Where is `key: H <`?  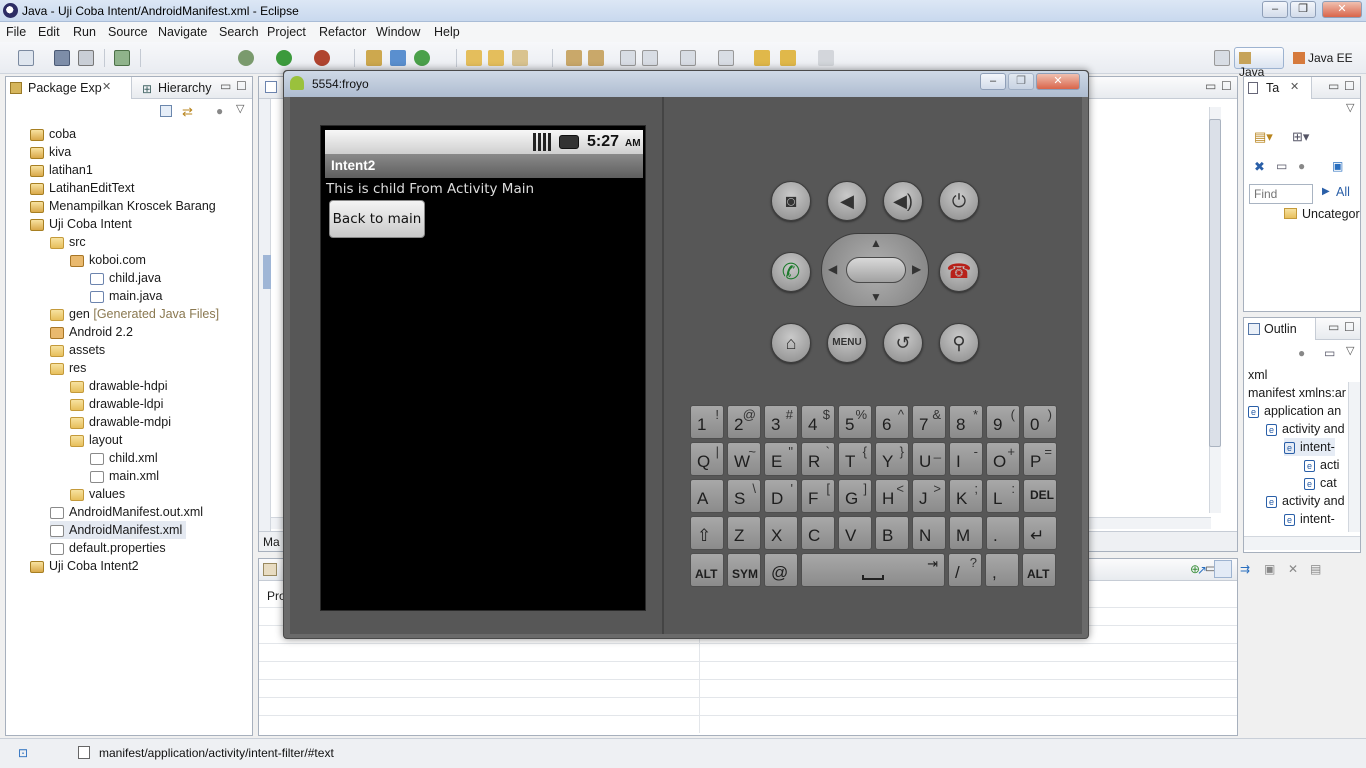
key: H < is located at coordinates (892, 496).